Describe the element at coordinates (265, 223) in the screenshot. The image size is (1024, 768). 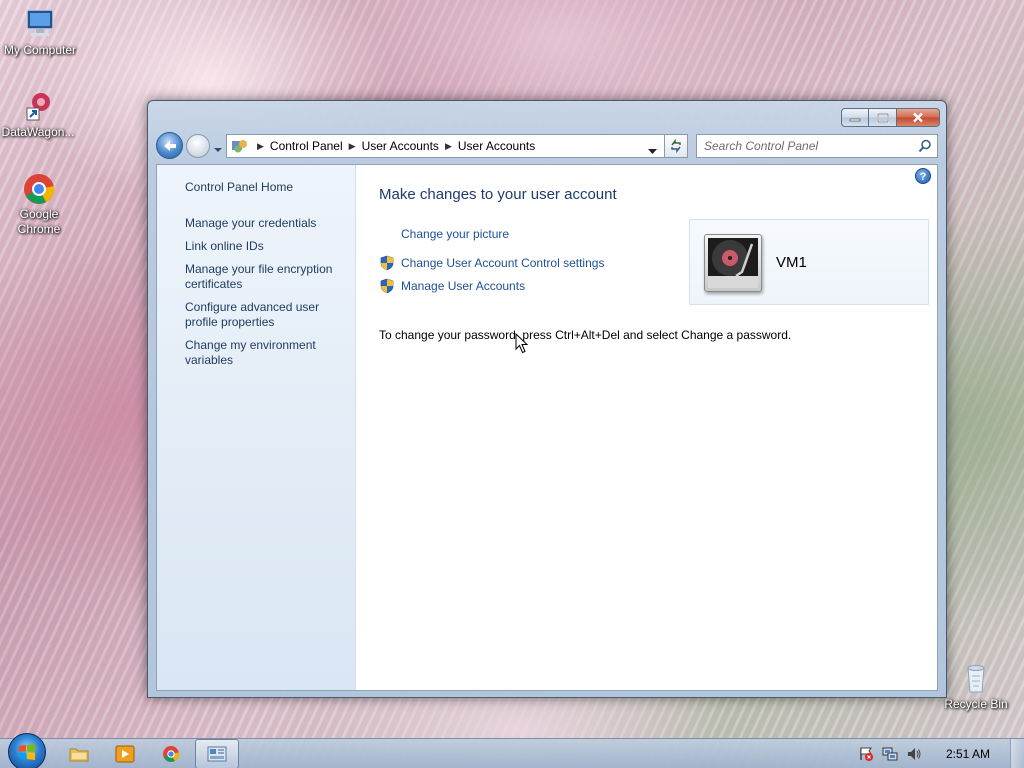
I see `manage-credentials-link: Manage your credentials` at that location.